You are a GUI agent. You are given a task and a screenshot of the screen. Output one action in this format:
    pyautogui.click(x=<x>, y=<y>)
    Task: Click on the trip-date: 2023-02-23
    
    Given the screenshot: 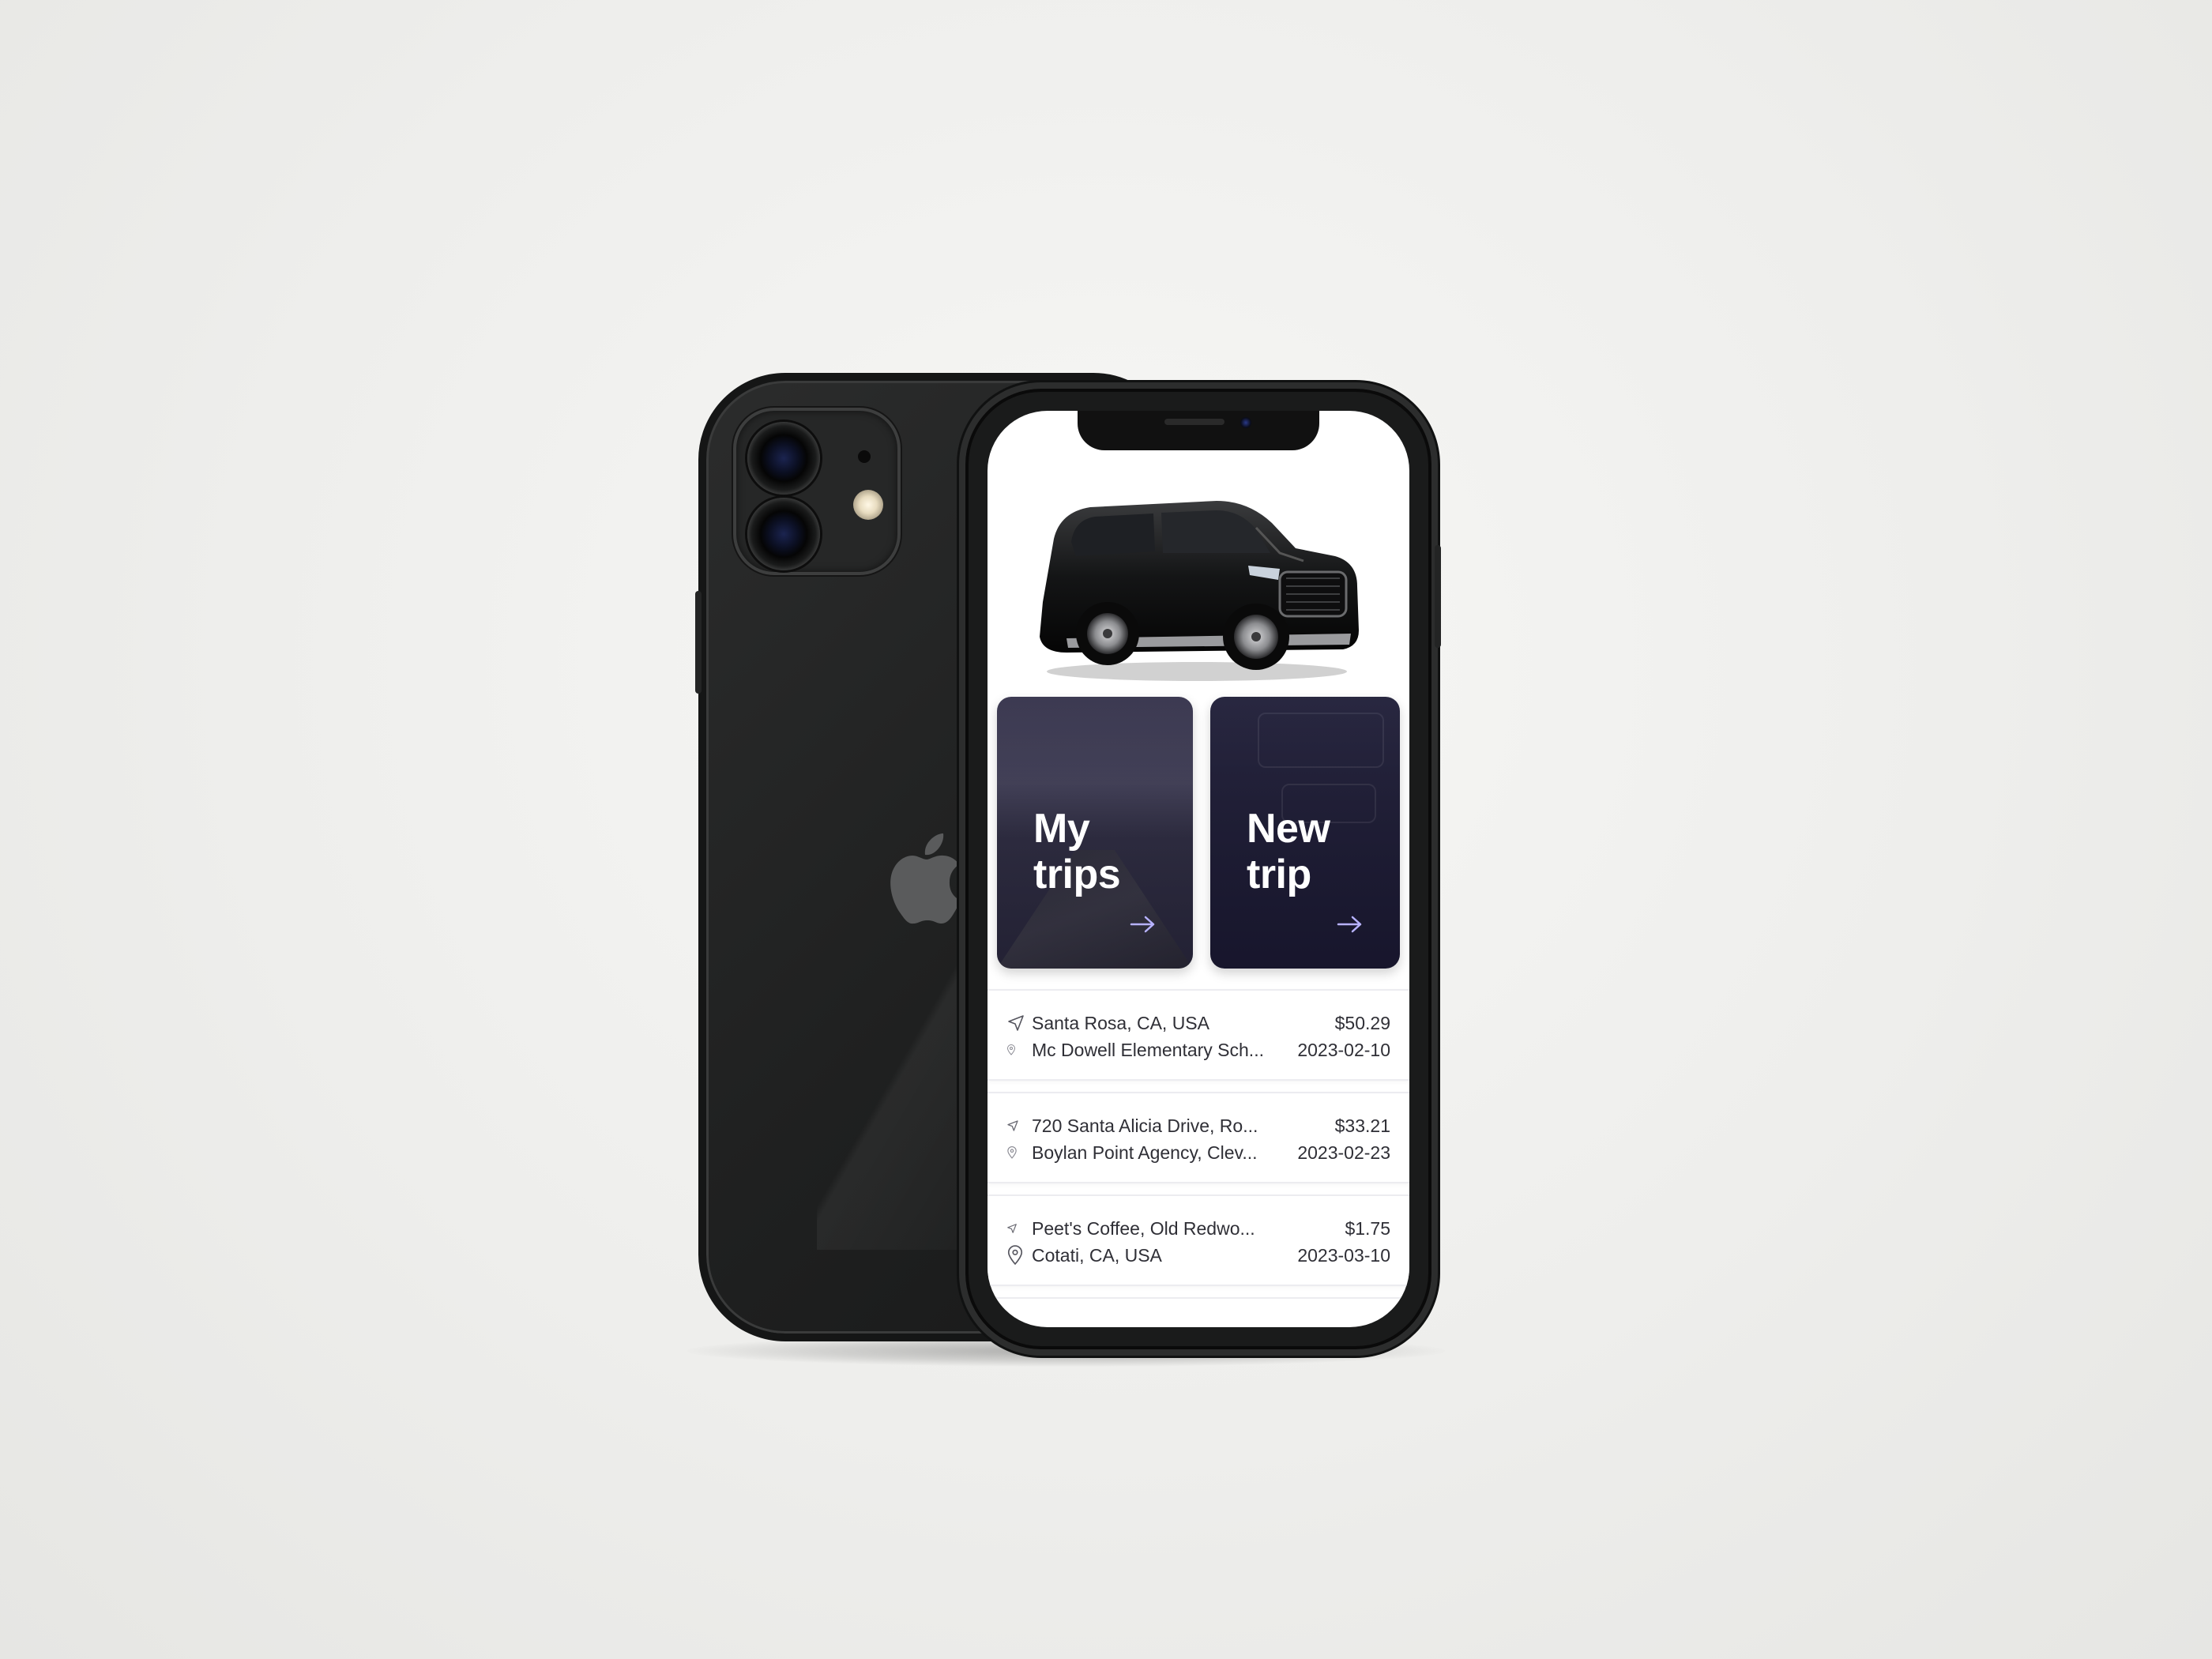 What is the action you would take?
    pyautogui.click(x=1344, y=1152)
    